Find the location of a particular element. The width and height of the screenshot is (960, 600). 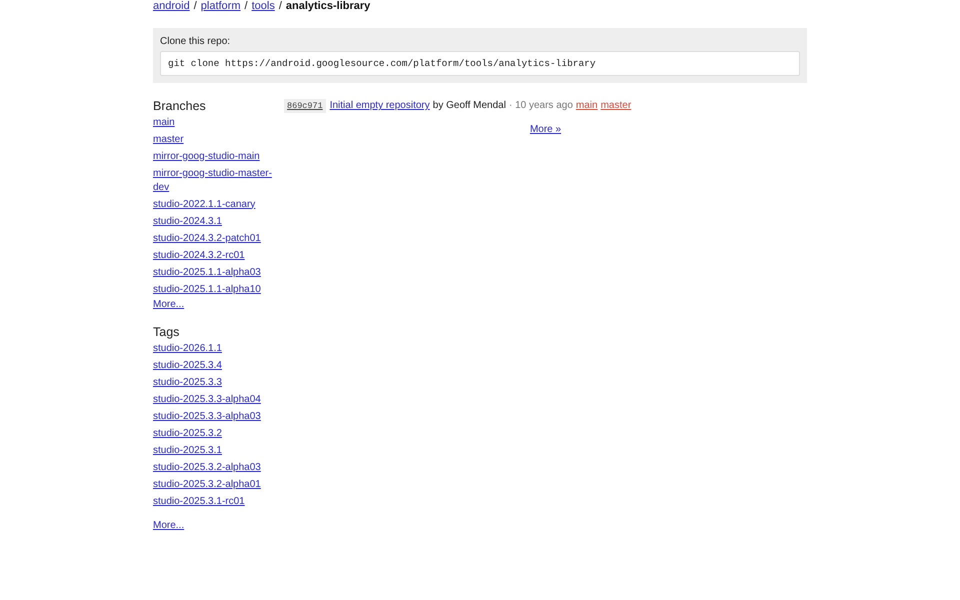

more-log-link: More » is located at coordinates (546, 129).